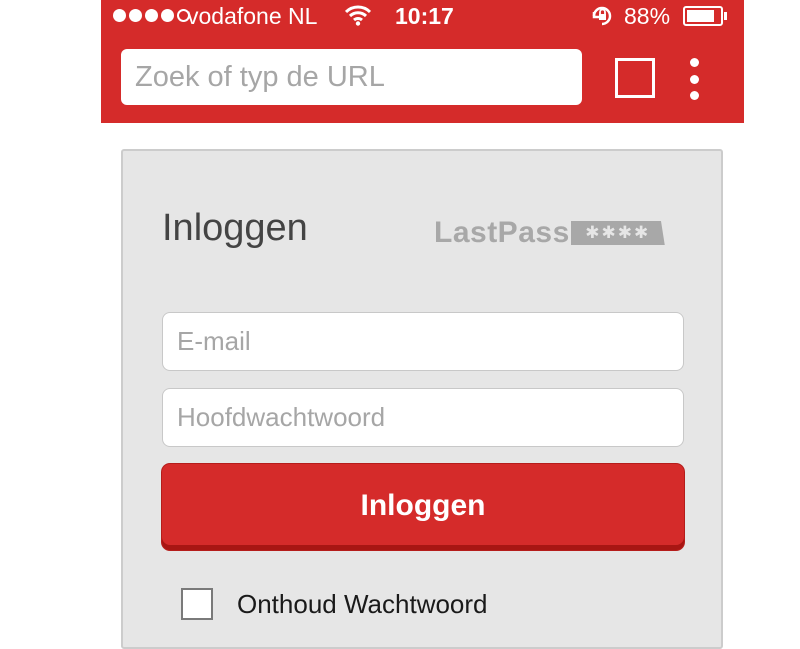 The image size is (800, 649). I want to click on remember-password-label: Onthoud Wachtwoord, so click(362, 603).